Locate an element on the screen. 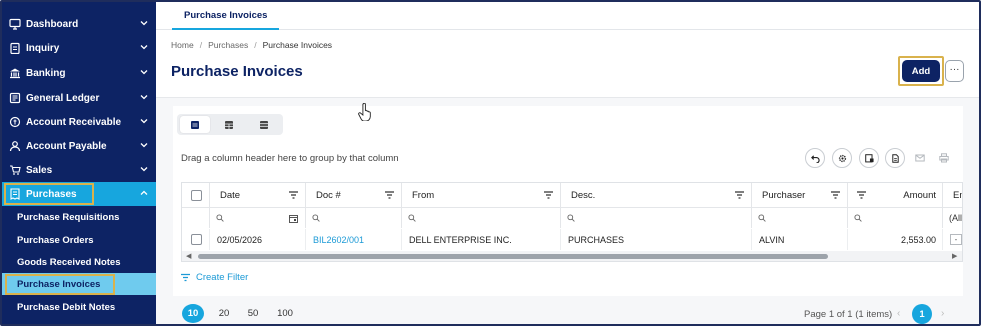 The width and height of the screenshot is (981, 326). settings-button is located at coordinates (842, 158).